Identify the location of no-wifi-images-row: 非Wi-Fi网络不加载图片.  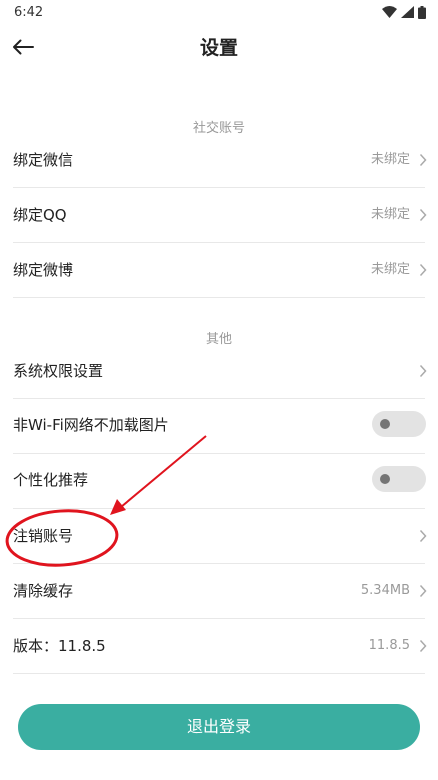
(219, 425).